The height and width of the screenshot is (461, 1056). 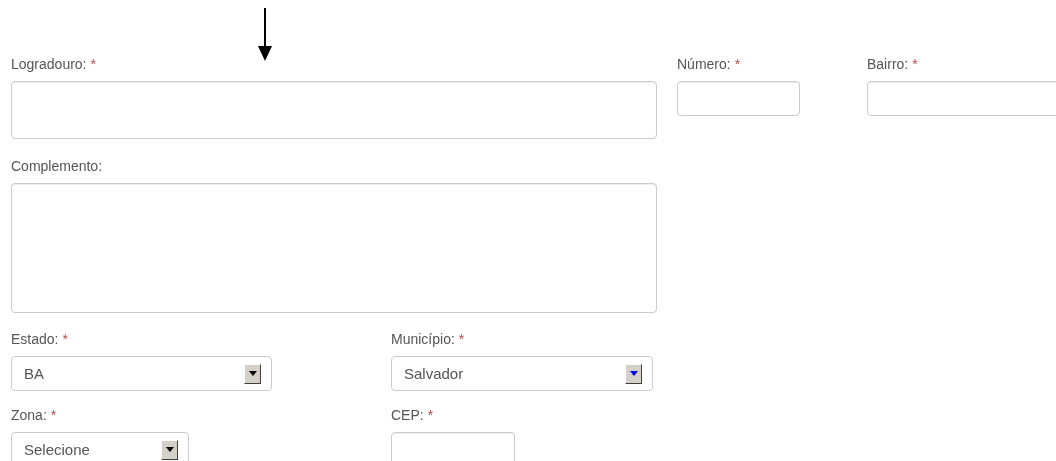 What do you see at coordinates (704, 64) in the screenshot?
I see `field-label: Número:` at bounding box center [704, 64].